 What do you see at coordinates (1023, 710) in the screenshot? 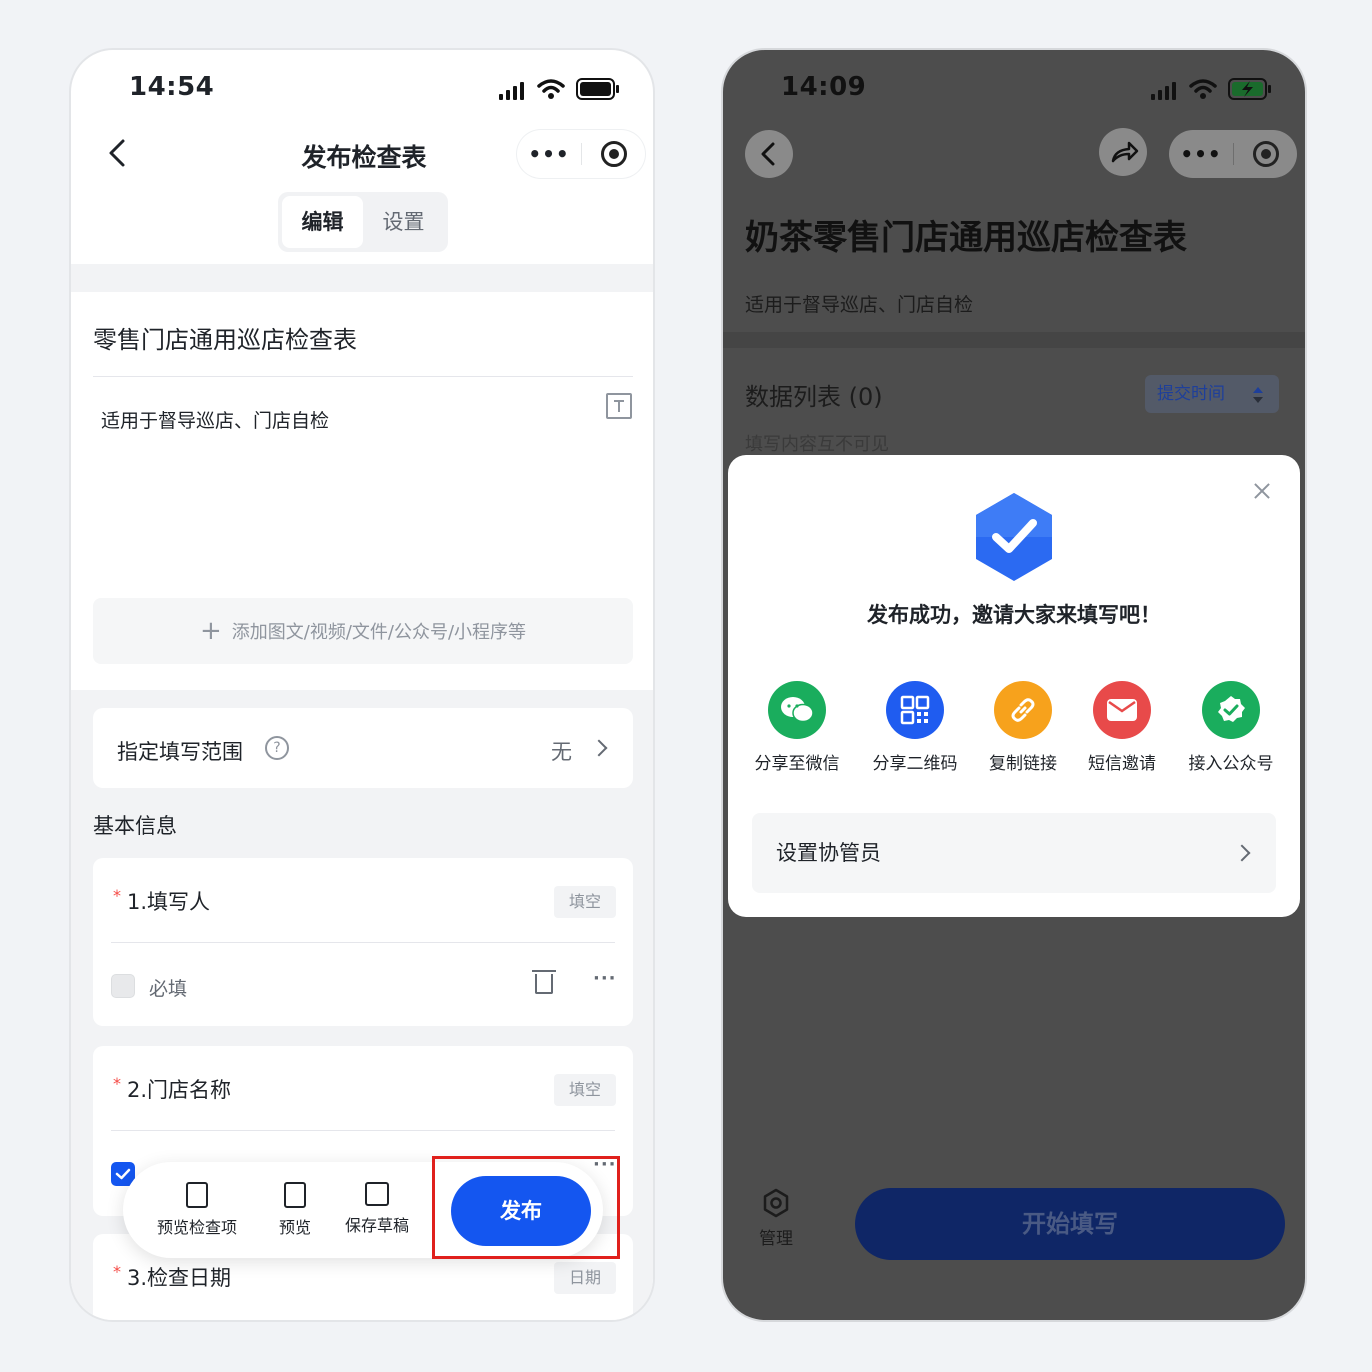
I see `link-icon` at bounding box center [1023, 710].